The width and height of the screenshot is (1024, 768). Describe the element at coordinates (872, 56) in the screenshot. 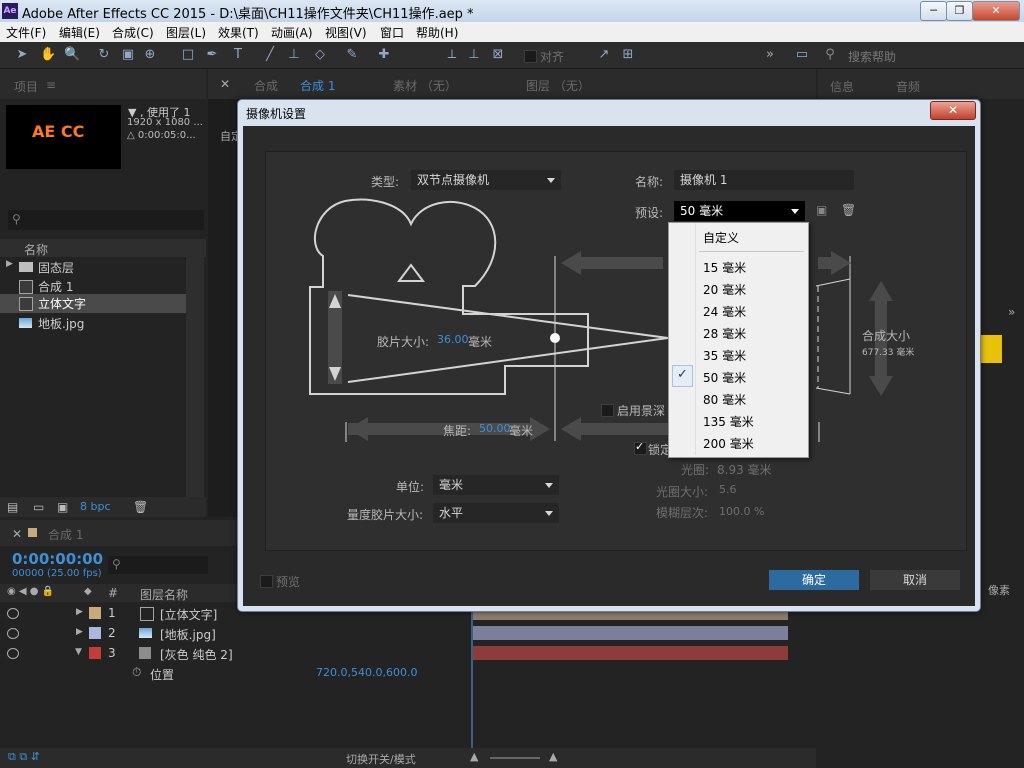

I see `search-help-input: 搜索帮助` at that location.